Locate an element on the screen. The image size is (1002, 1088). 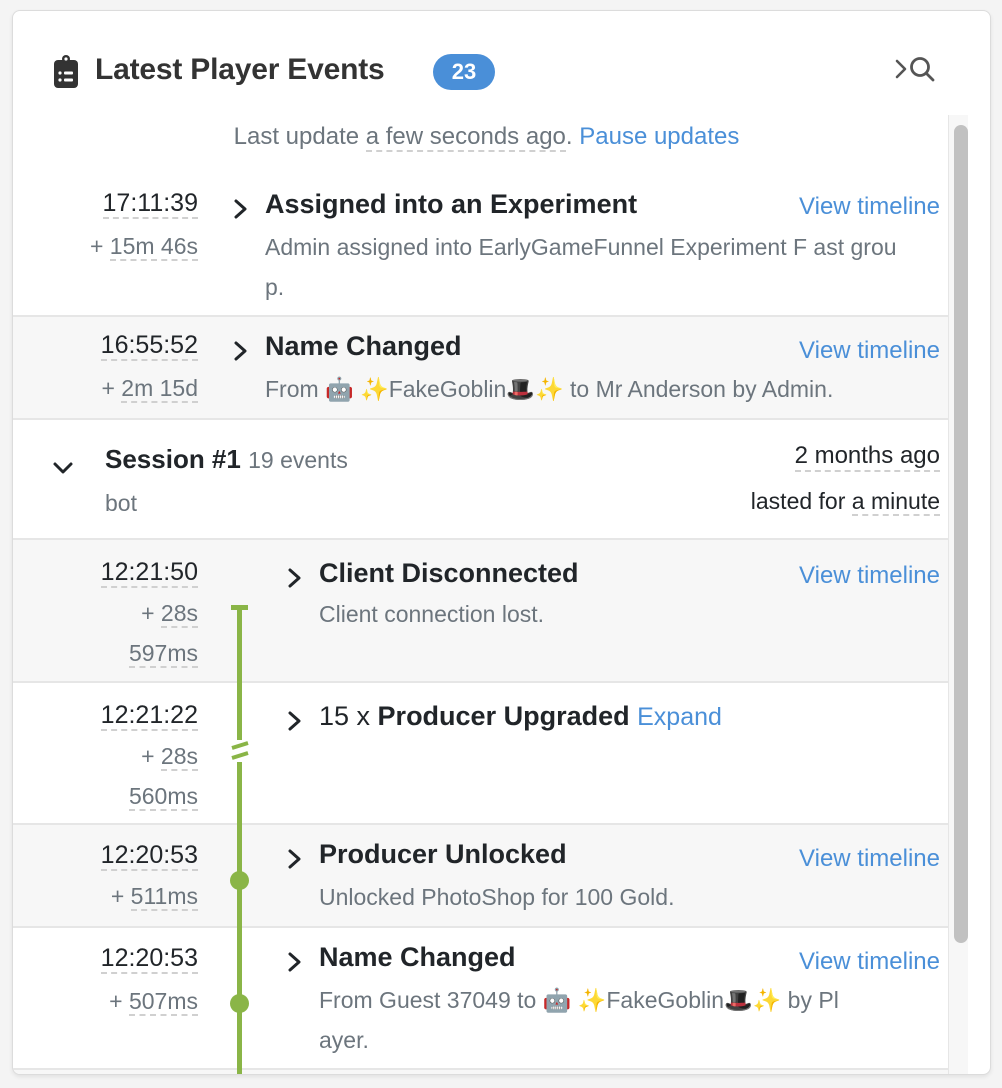
event-description-line2: ayer. is located at coordinates (344, 1040).